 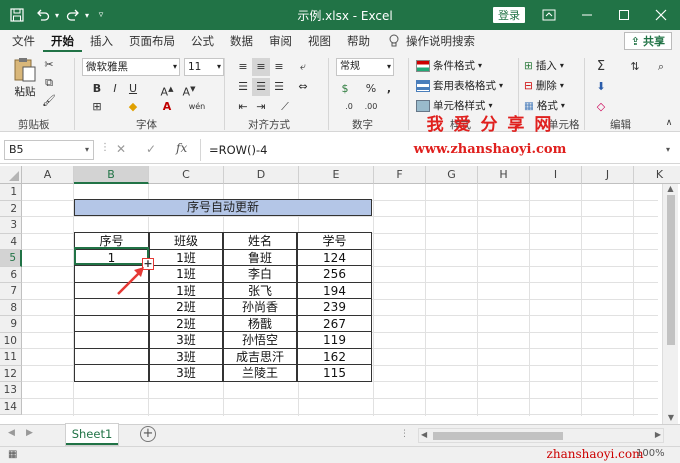 I want to click on table-cell: 239, so click(x=334, y=307).